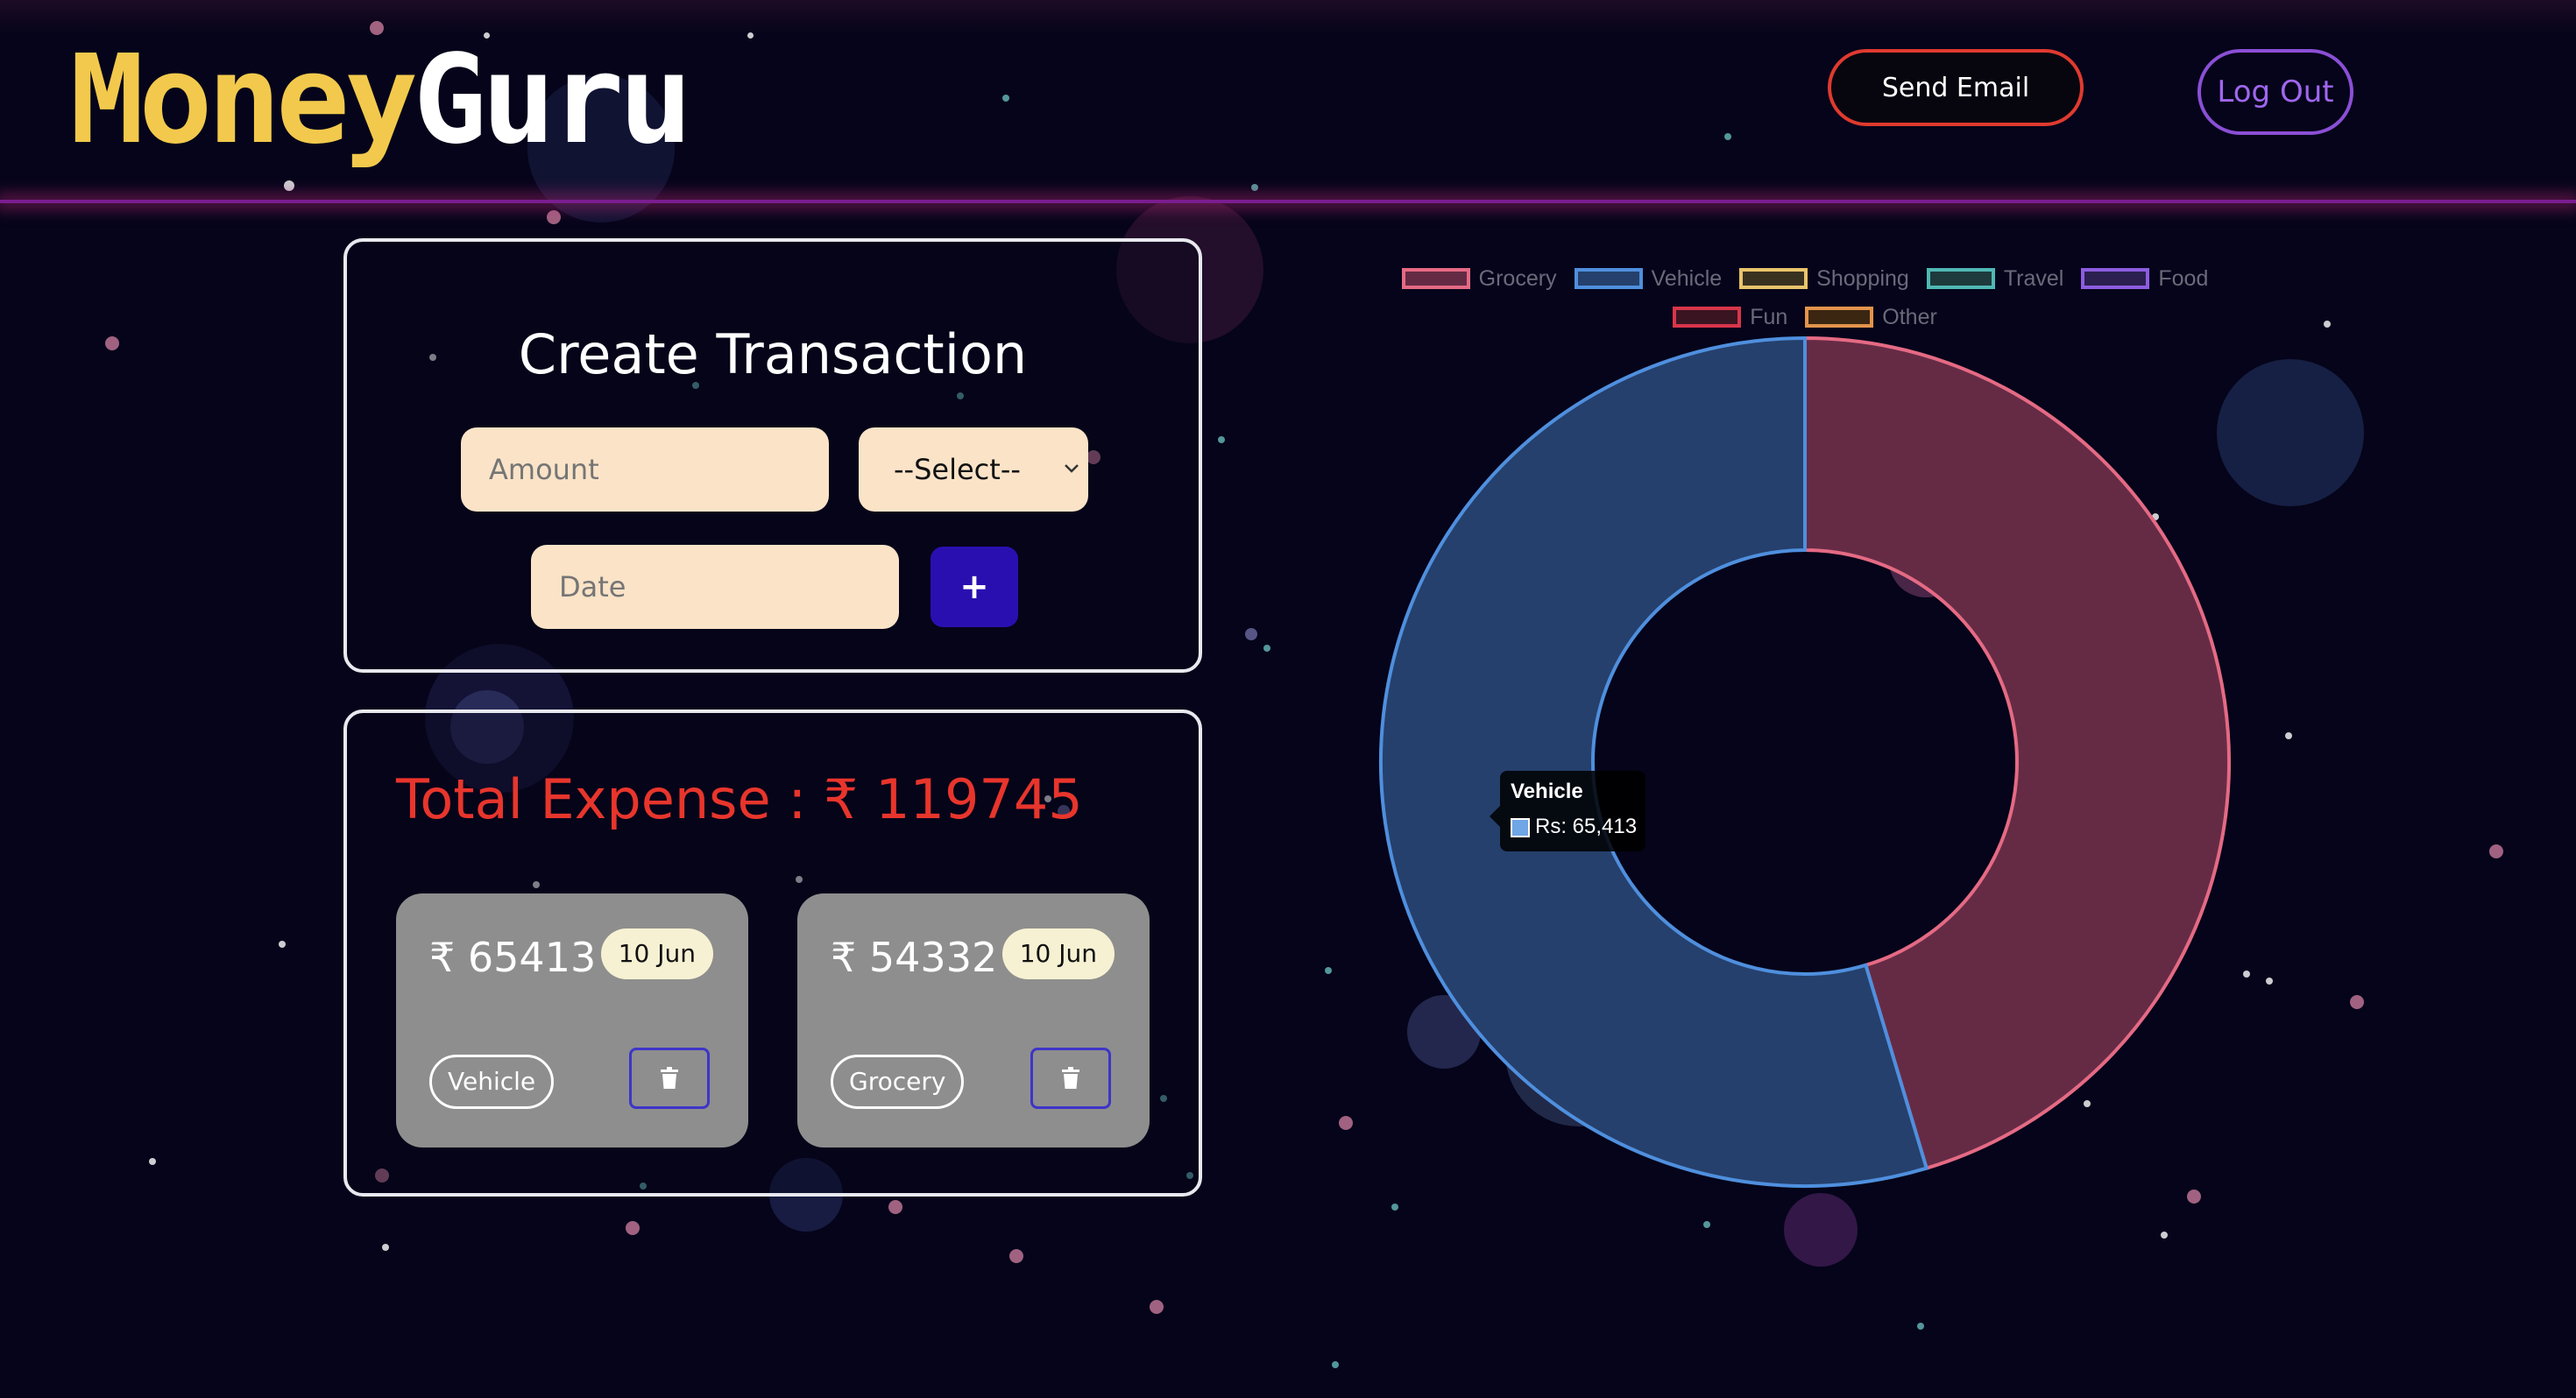 The image size is (2576, 1398). I want to click on legend-item-shopping: Shopping, so click(1824, 279).